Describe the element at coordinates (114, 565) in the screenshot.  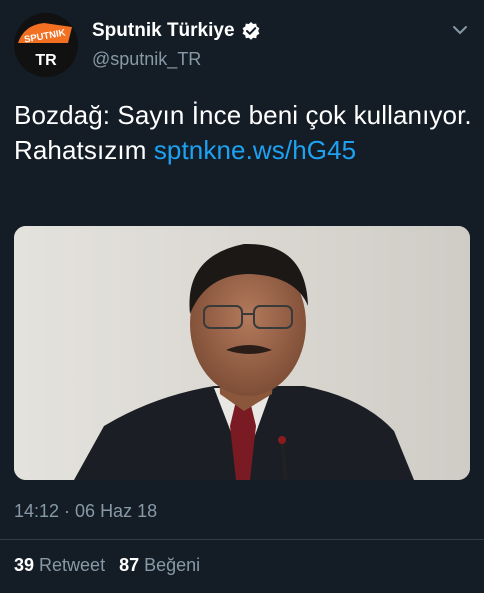
I see `tweet-stats: 39 Retweet 87 Beğeni` at that location.